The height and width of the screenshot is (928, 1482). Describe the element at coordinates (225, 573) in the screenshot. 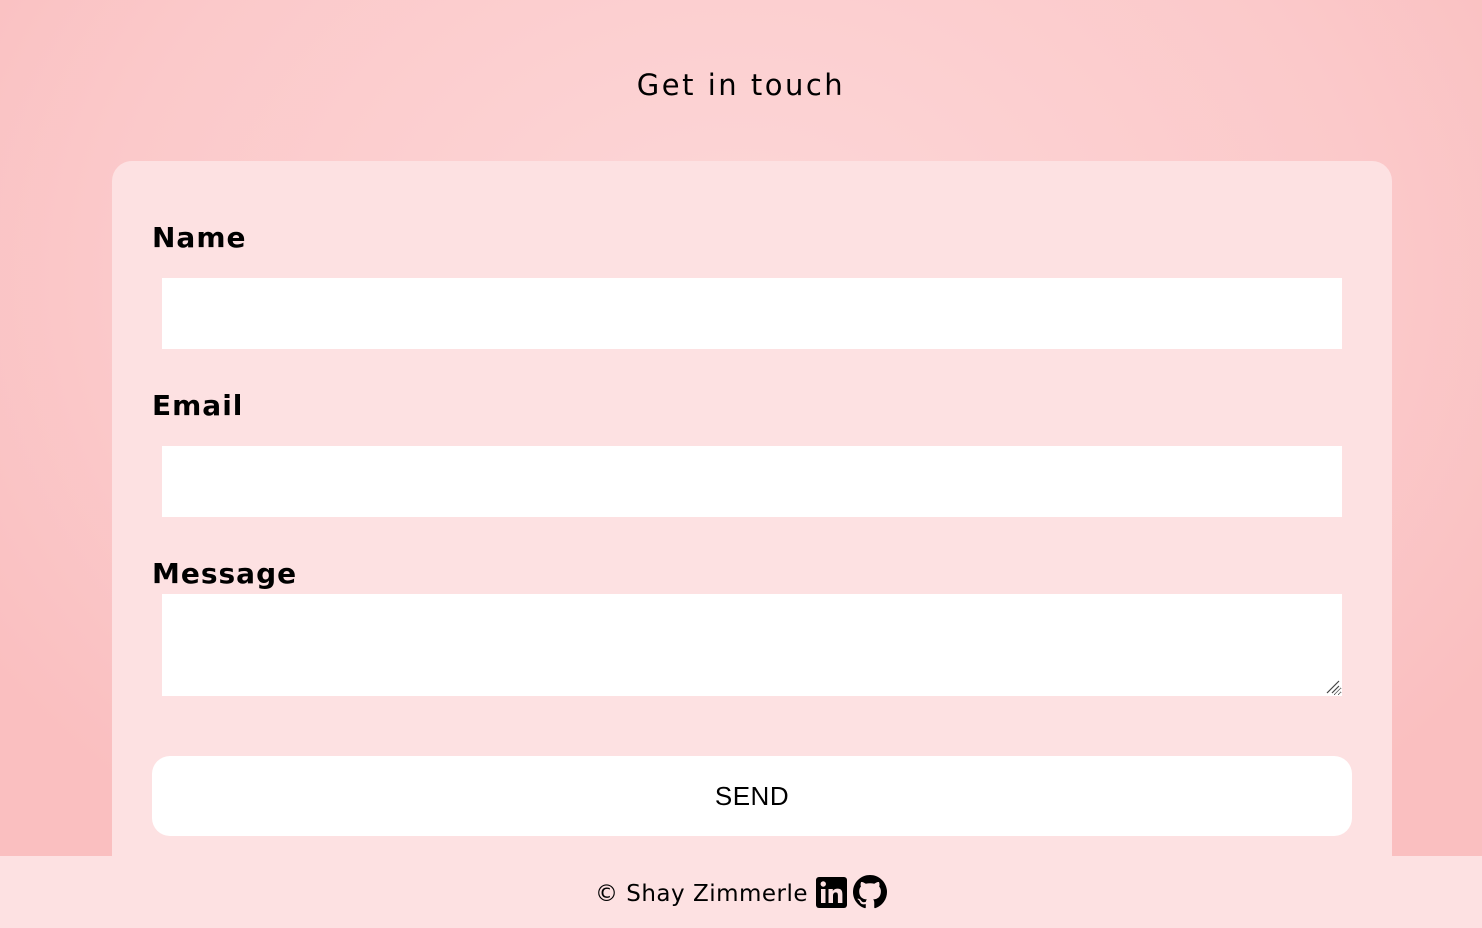

I see `message-label: Message` at that location.